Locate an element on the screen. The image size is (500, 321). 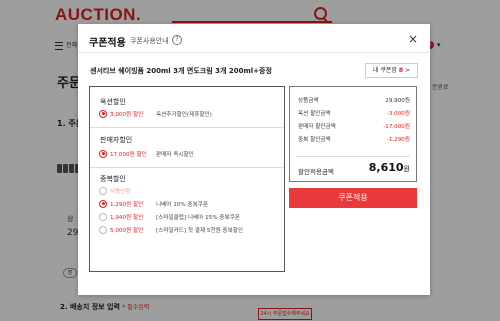
close-icon: × is located at coordinates (413, 39).